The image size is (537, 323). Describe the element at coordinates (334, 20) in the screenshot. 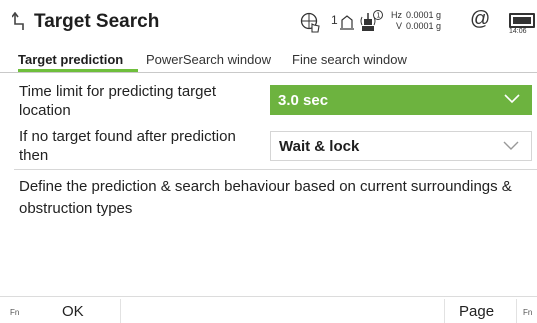

I see `face-number: 1` at that location.